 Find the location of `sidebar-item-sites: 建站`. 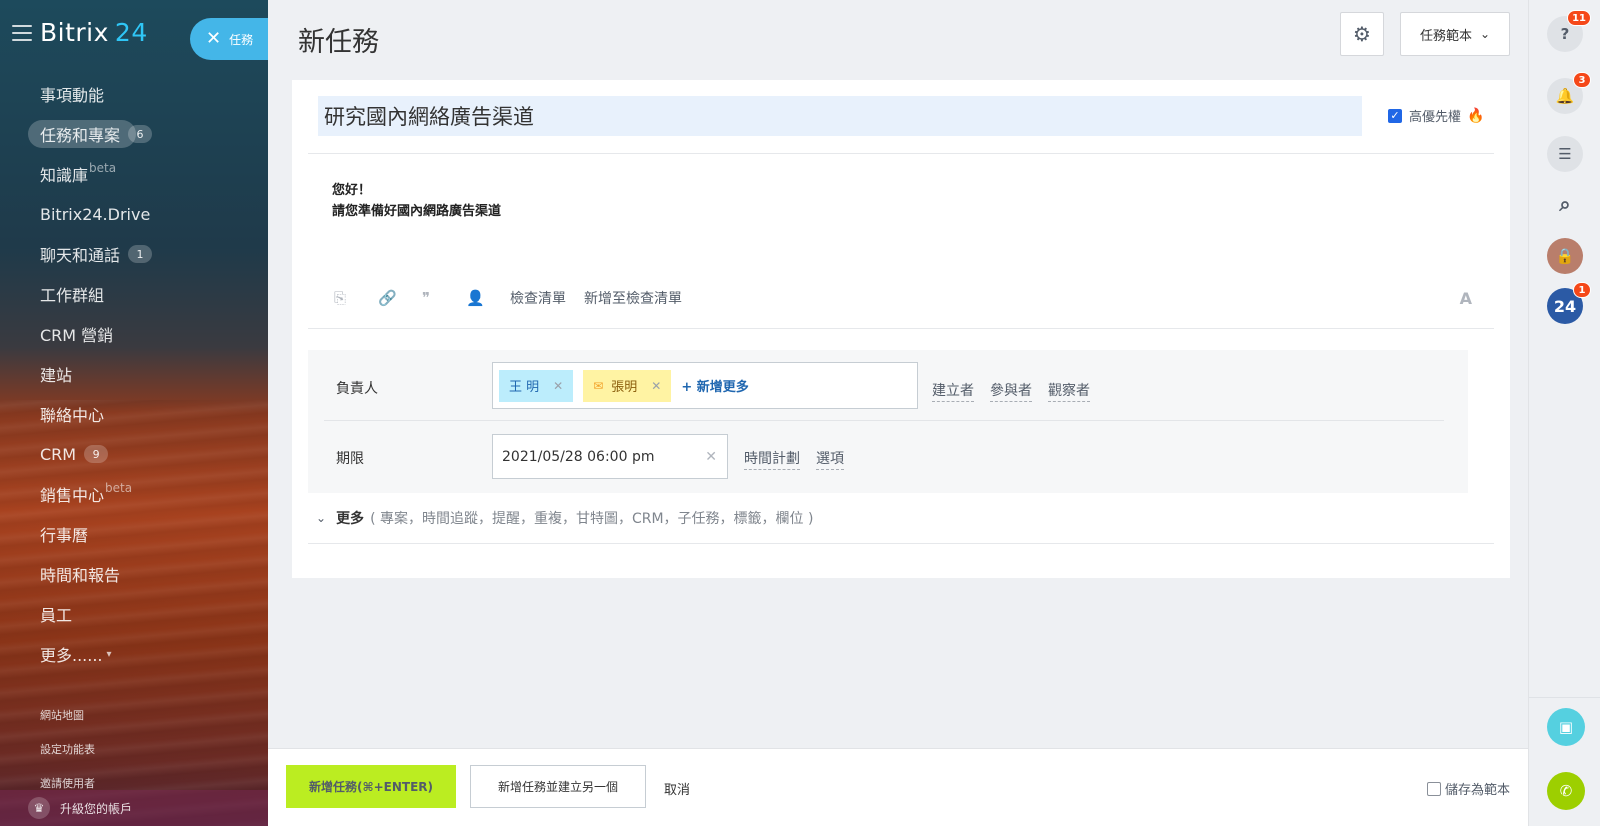

sidebar-item-sites: 建站 is located at coordinates (134, 374).